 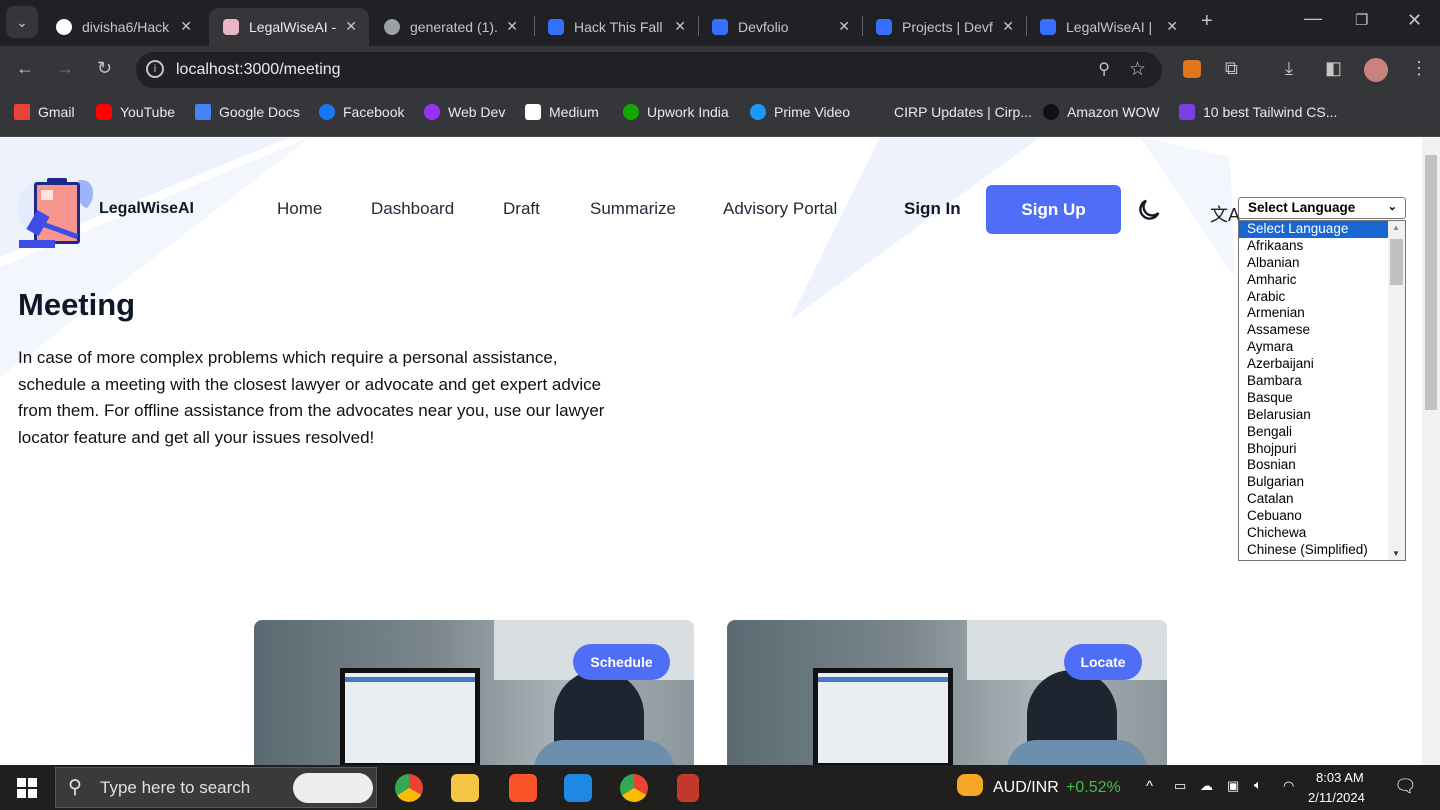 What do you see at coordinates (1336, 797) in the screenshot?
I see `clock-date: 2/11/2024` at bounding box center [1336, 797].